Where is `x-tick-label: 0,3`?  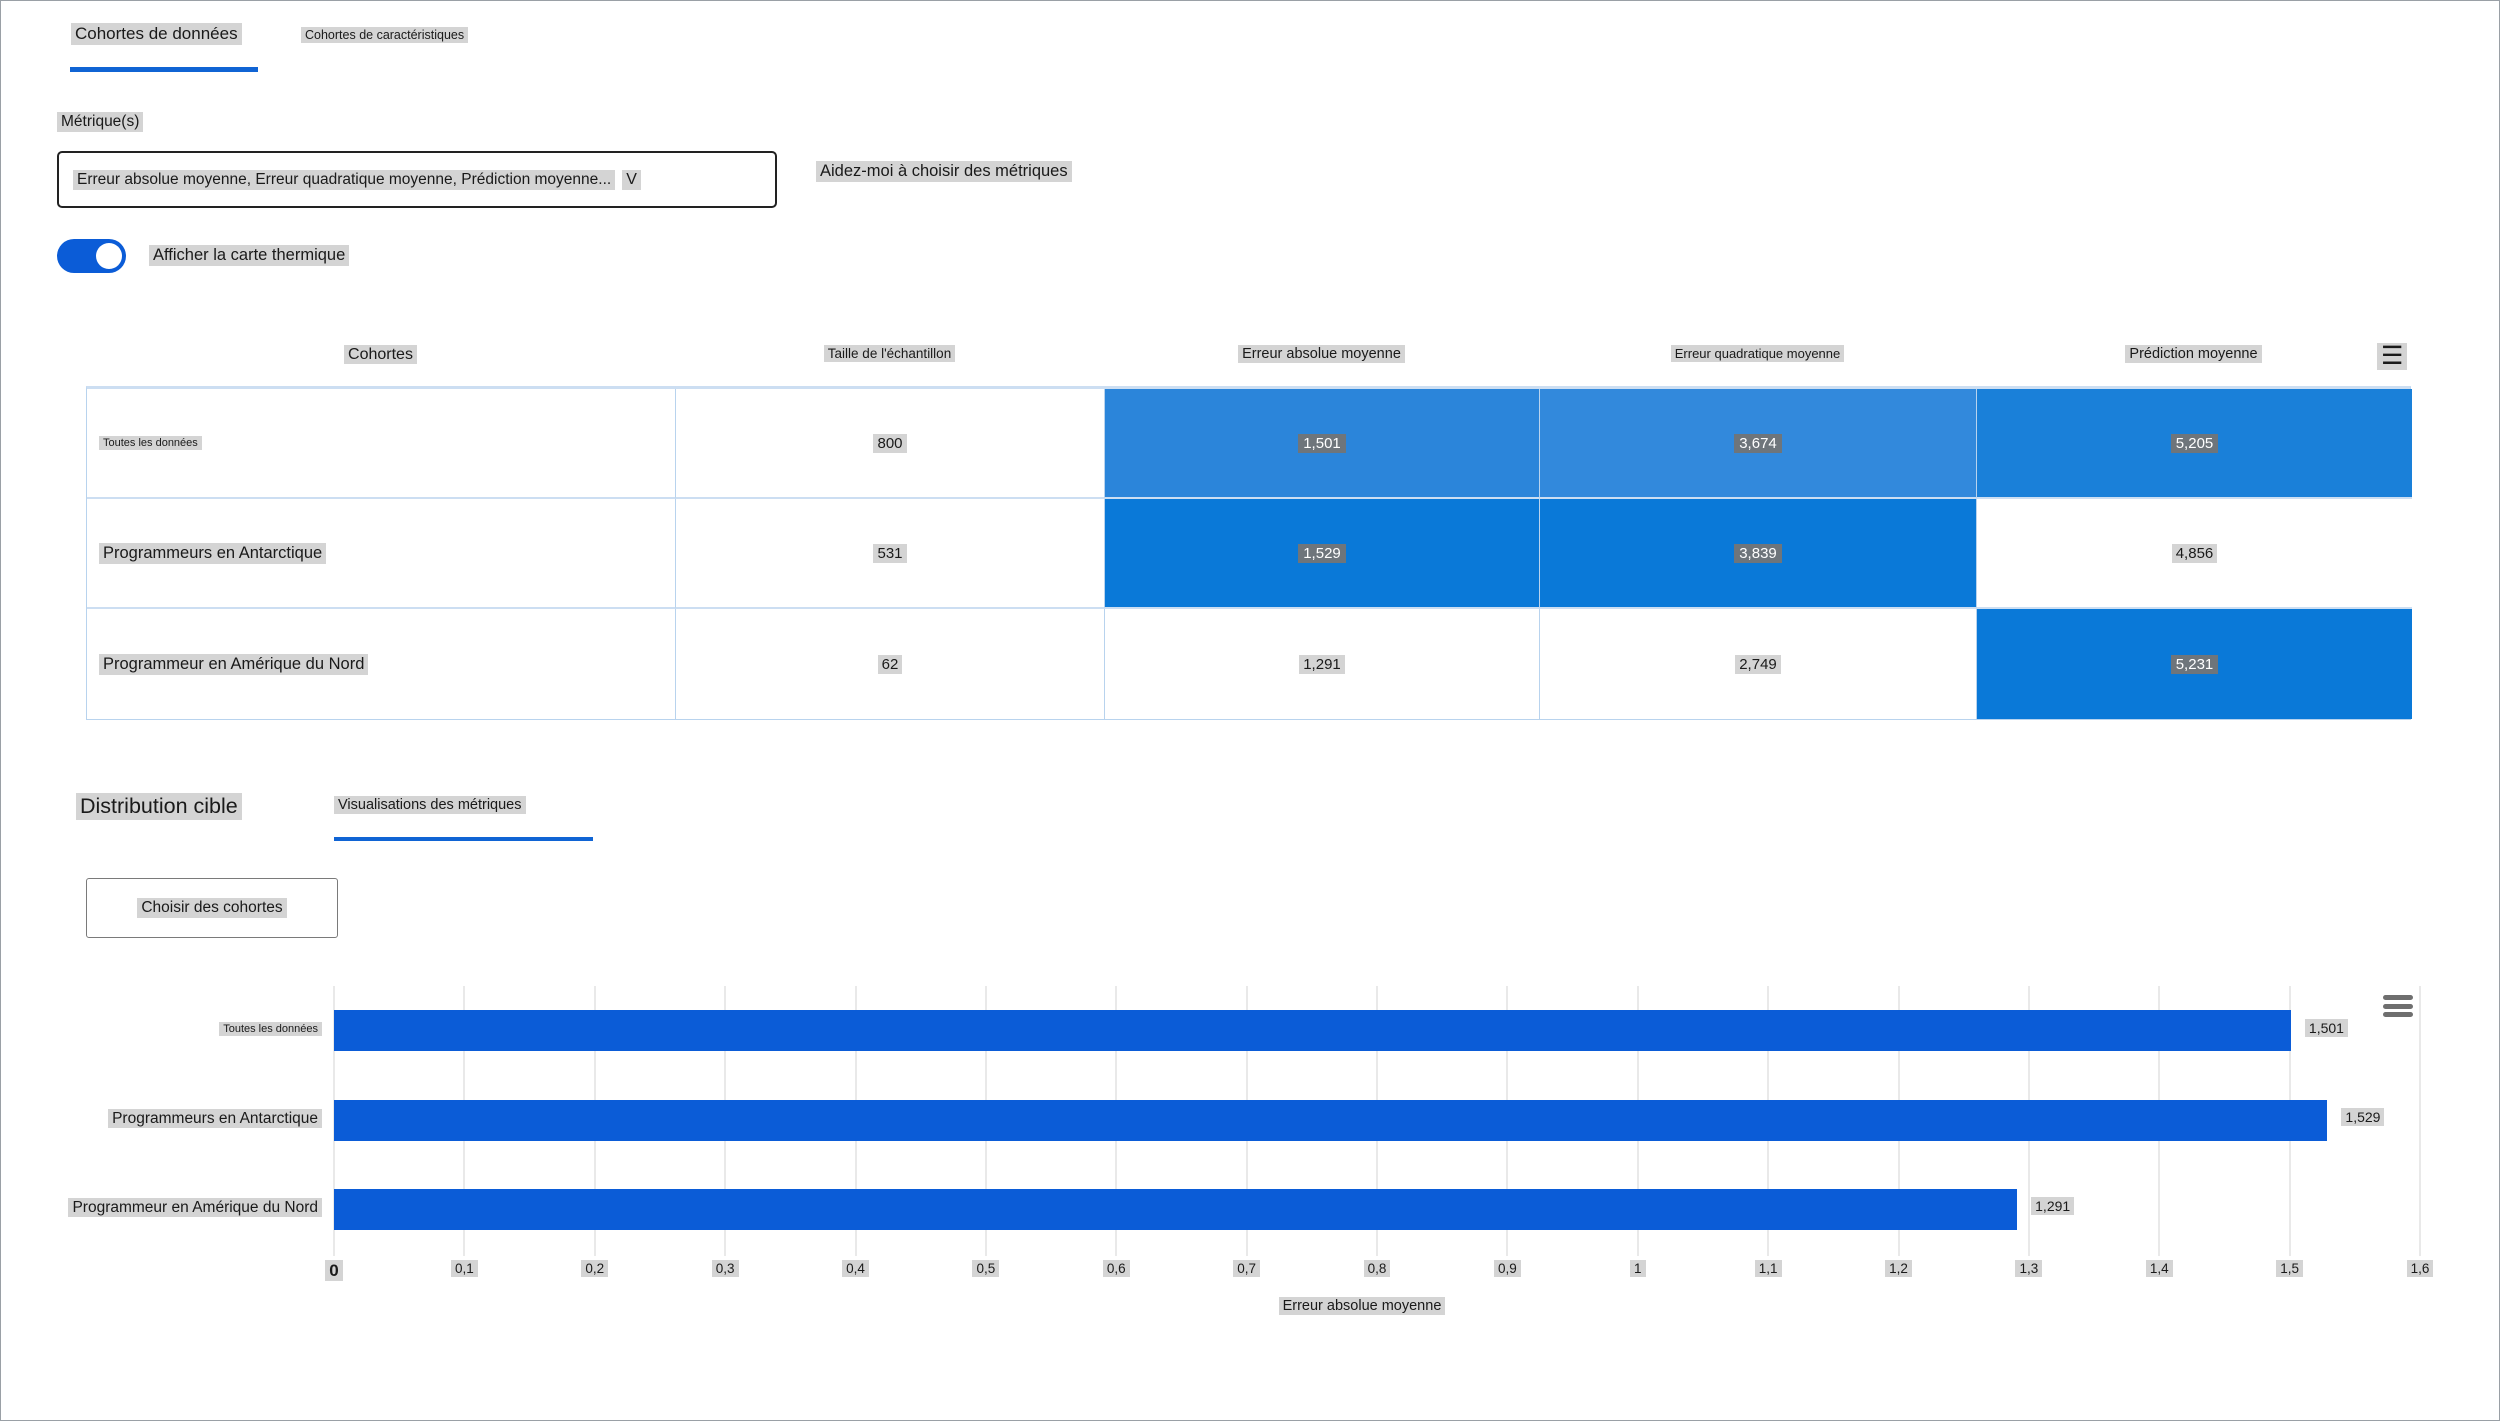 x-tick-label: 0,3 is located at coordinates (725, 1268).